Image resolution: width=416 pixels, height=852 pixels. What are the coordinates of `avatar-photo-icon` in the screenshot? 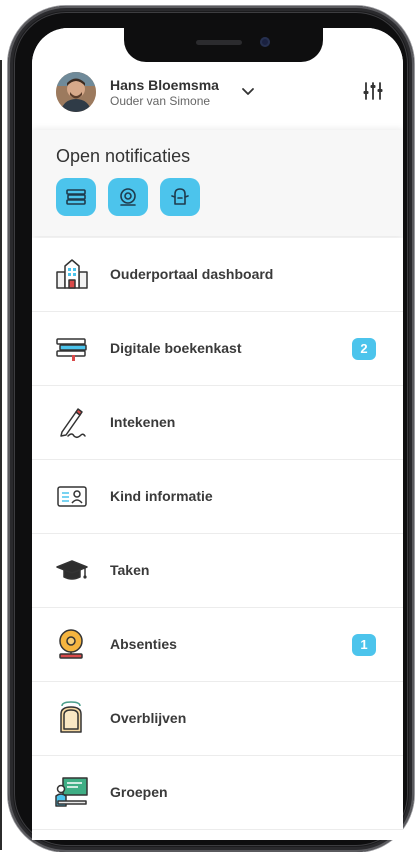 It's located at (76, 92).